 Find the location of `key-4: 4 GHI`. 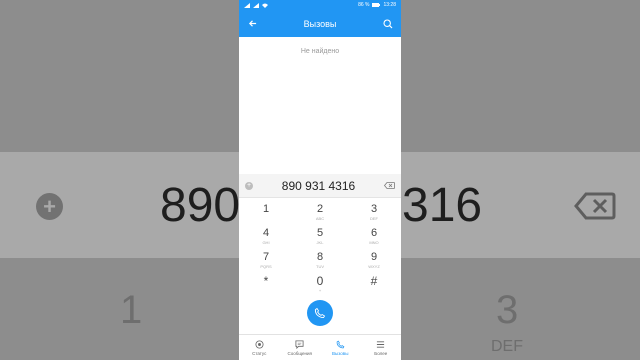

key-4: 4 GHI is located at coordinates (266, 237).